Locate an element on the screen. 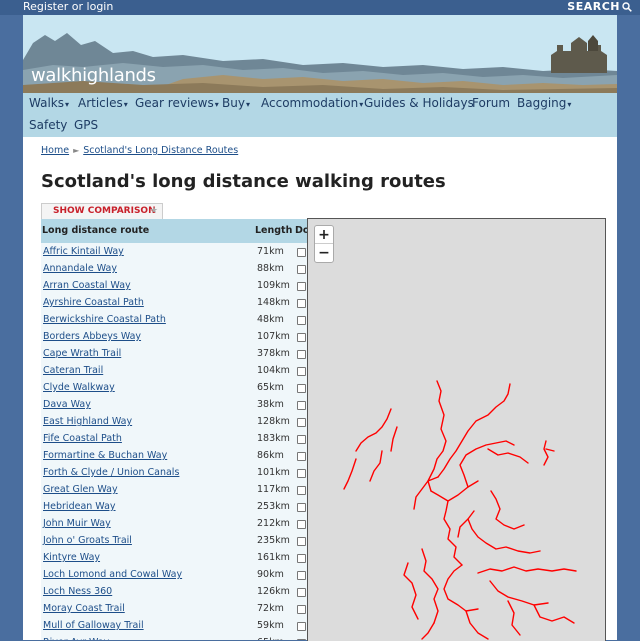 This screenshot has height=641, width=640. route-lines is located at coordinates (460, 510).